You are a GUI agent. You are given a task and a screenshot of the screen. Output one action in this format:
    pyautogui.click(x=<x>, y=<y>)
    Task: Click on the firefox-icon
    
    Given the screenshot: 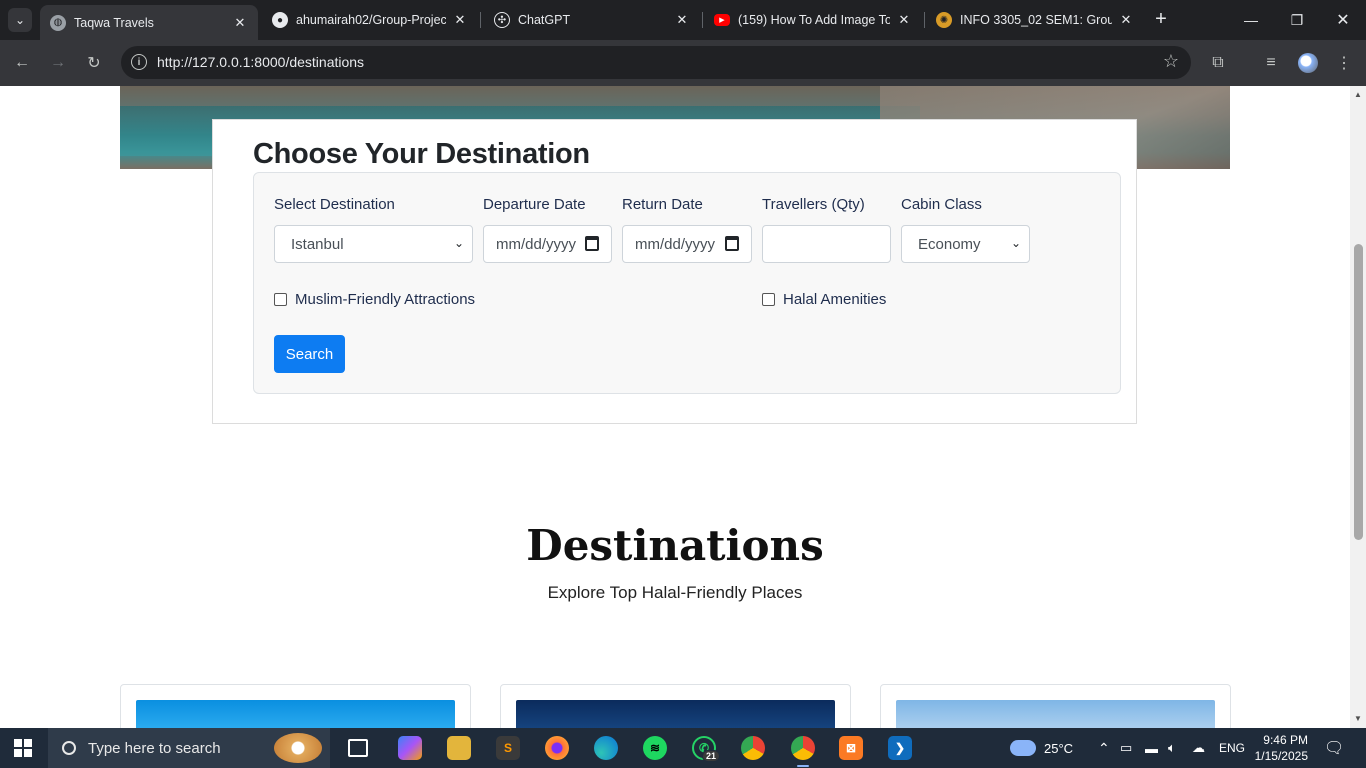 What is the action you would take?
    pyautogui.click(x=557, y=748)
    